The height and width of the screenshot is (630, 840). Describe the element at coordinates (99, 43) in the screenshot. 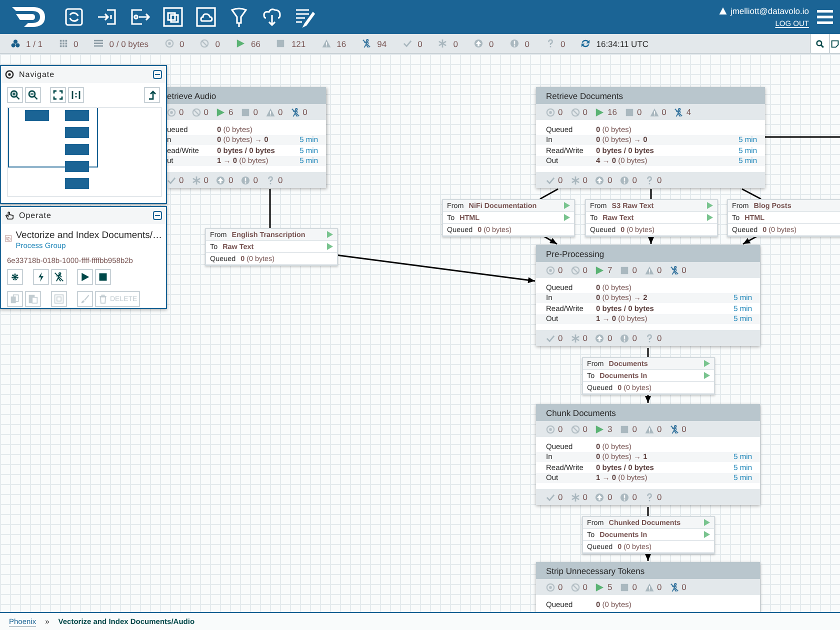

I see `list-icon` at that location.